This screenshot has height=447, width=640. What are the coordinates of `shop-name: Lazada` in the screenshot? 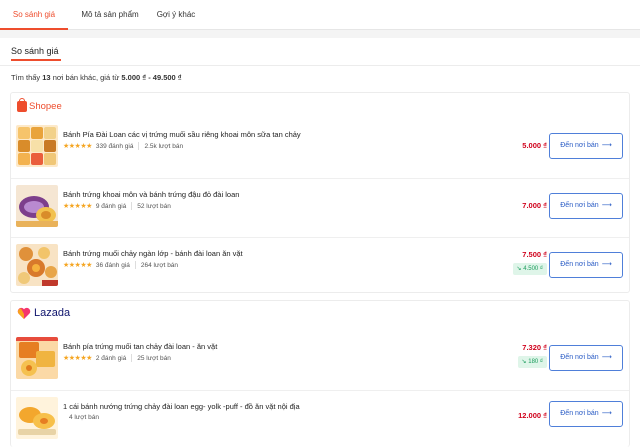 It's located at (52, 313).